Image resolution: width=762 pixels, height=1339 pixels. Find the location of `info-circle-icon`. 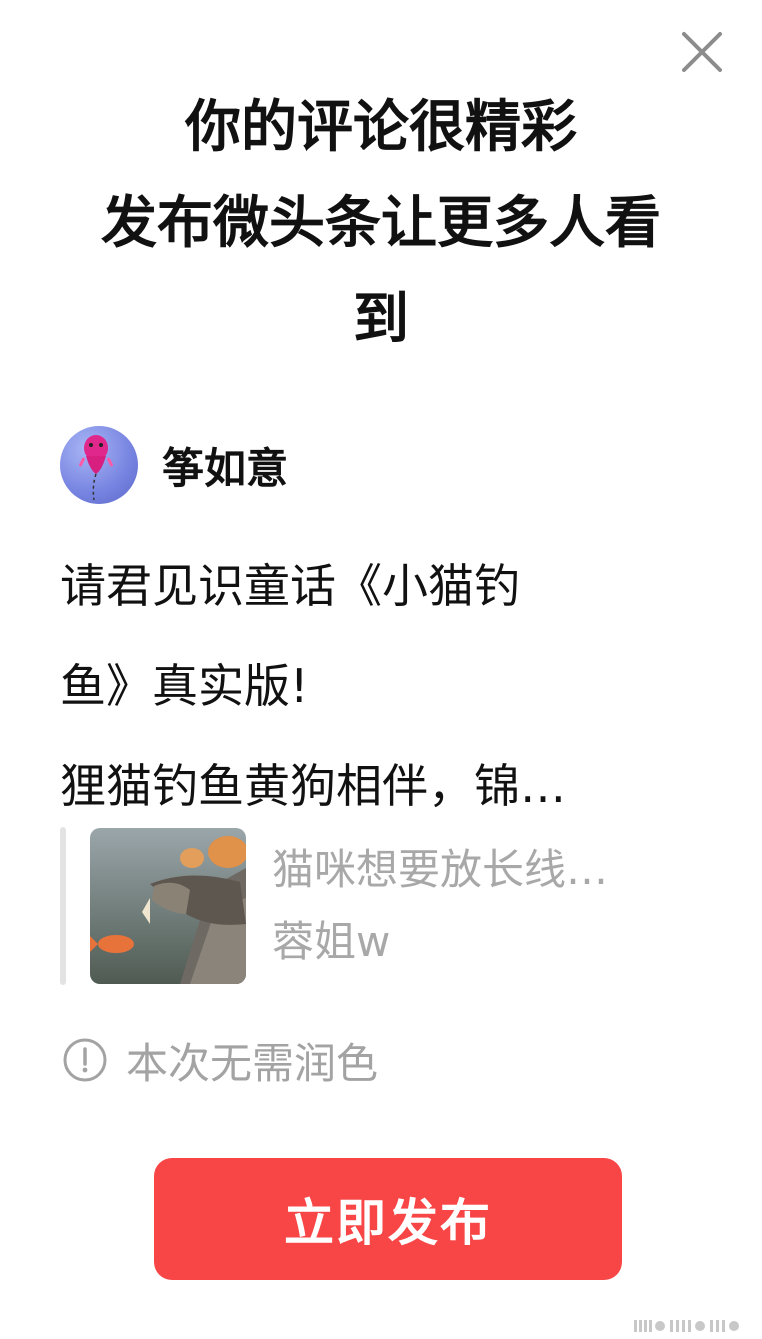

info-circle-icon is located at coordinates (85, 1060).